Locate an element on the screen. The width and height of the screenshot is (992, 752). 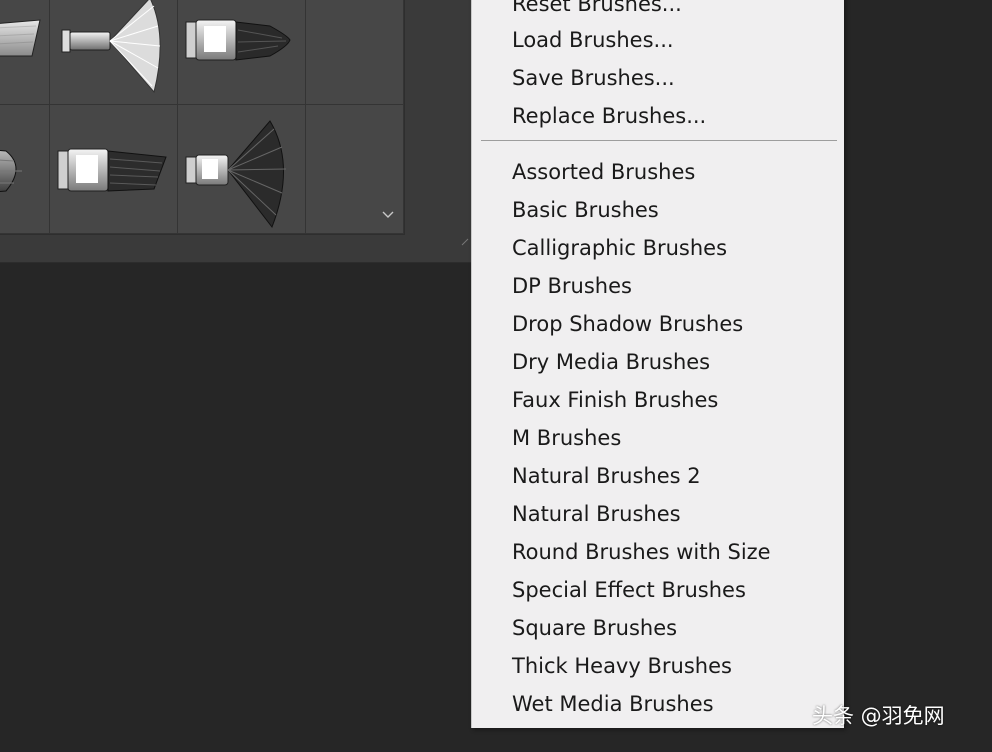
menu-item-round-brushes-with-size: Round Brushes with Size is located at coordinates (641, 552).